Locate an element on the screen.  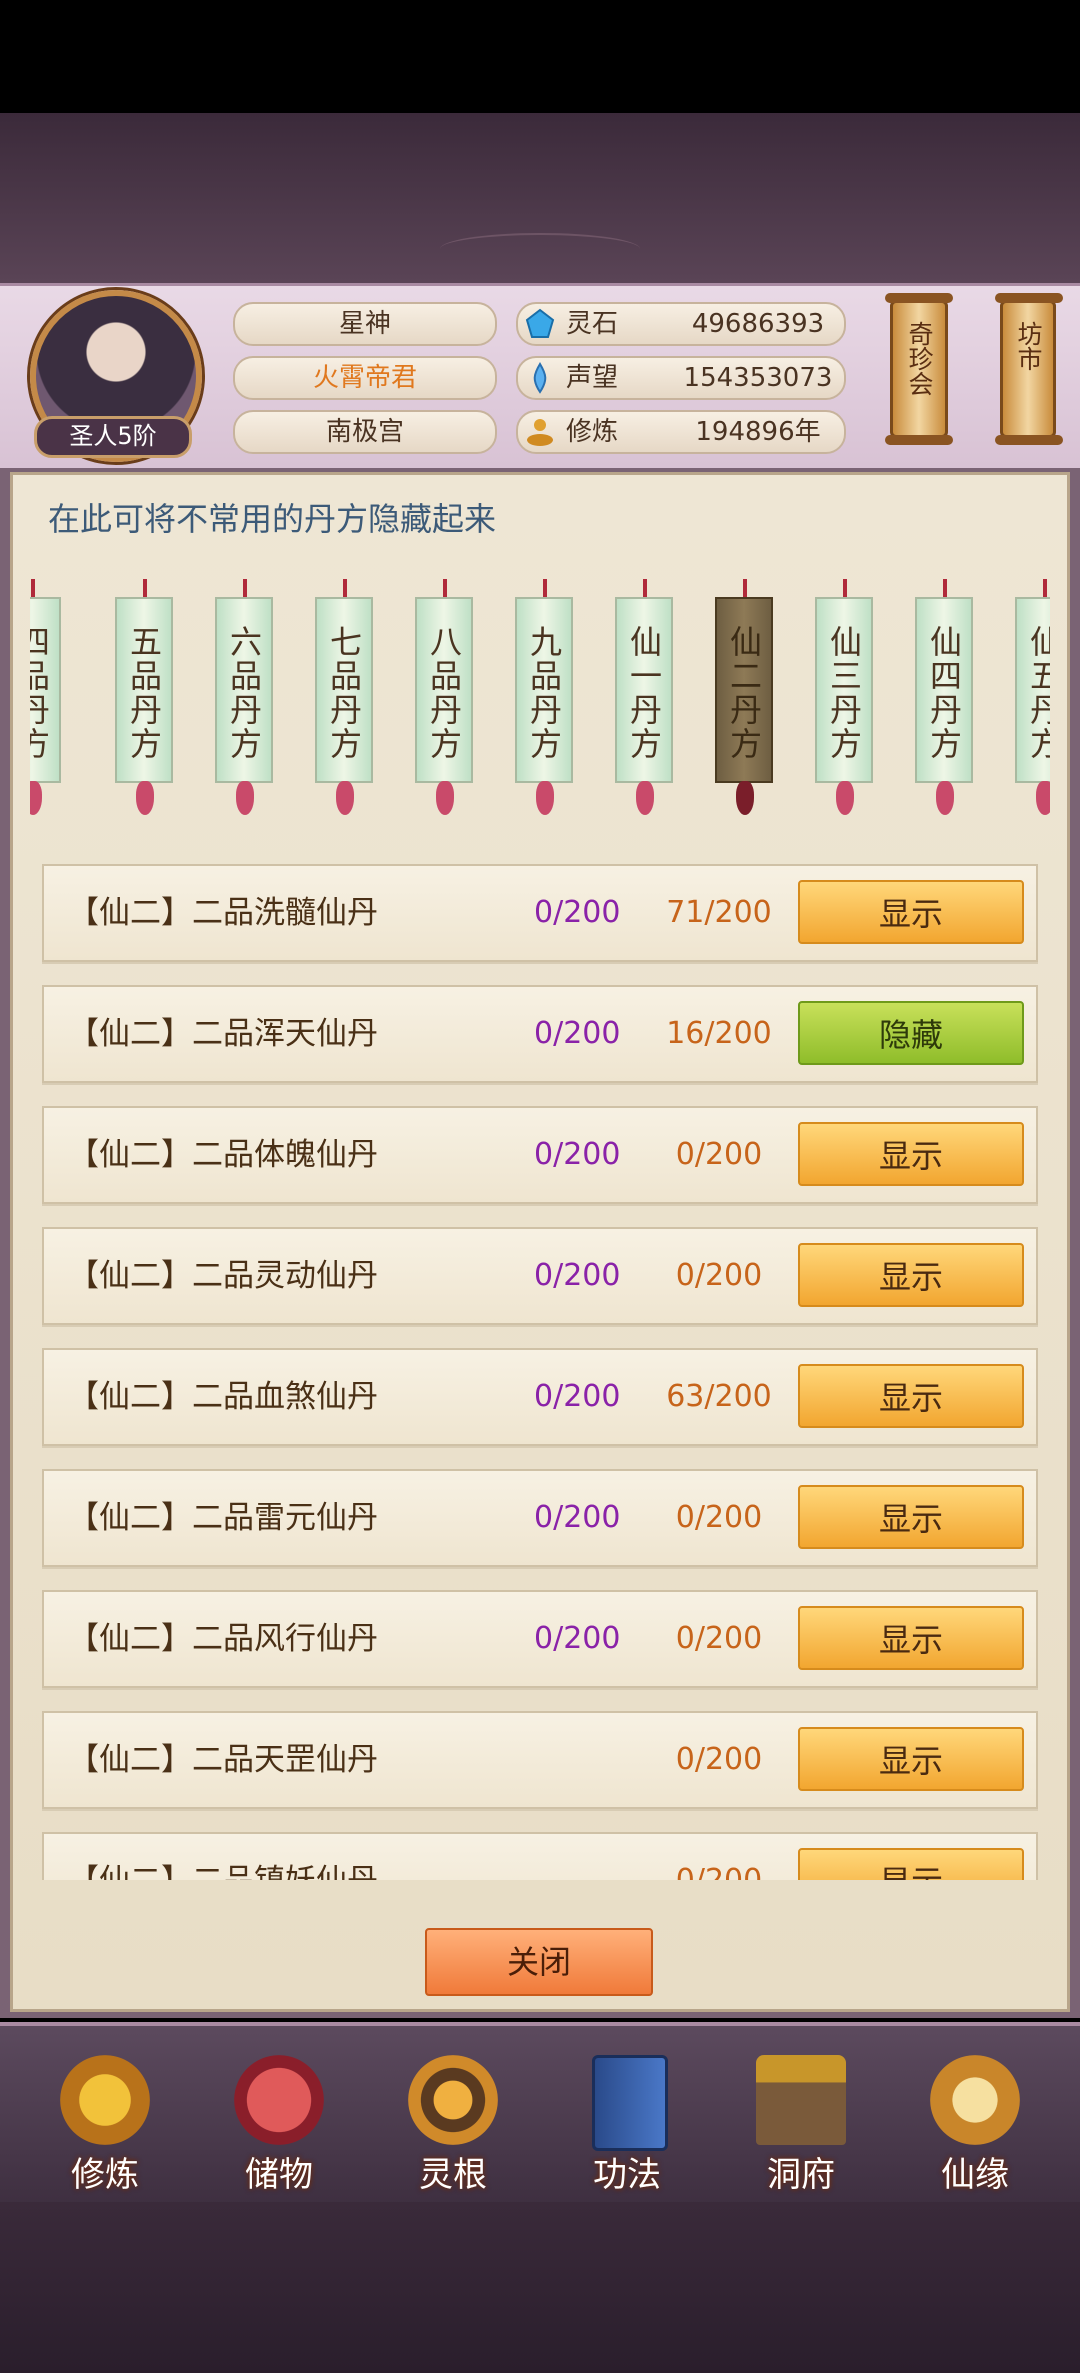
tab-tier-4: 四品丹方 is located at coordinates (48, 695).